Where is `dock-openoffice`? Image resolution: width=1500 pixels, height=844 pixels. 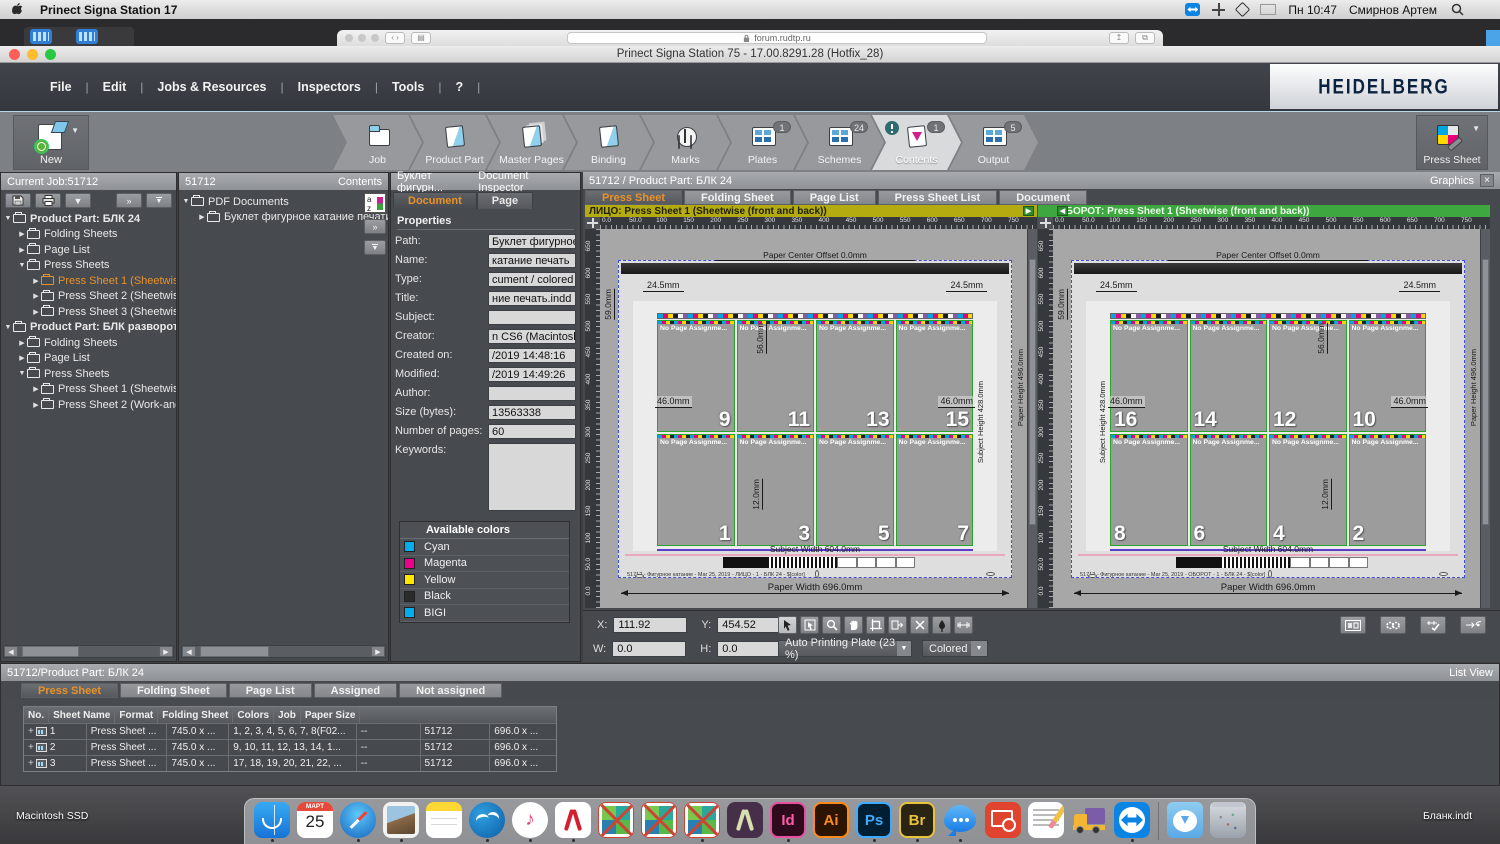
dock-openoffice is located at coordinates (487, 822).